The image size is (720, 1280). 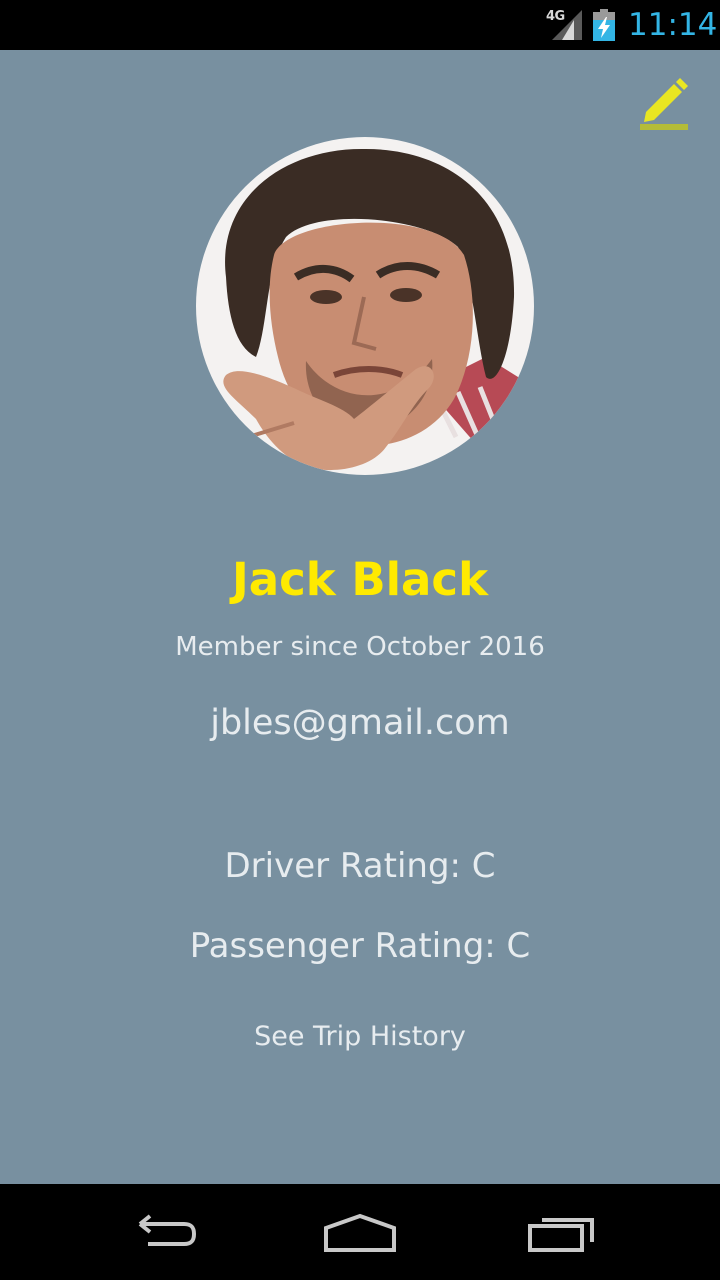 What do you see at coordinates (360, 1233) in the screenshot?
I see `home-icon` at bounding box center [360, 1233].